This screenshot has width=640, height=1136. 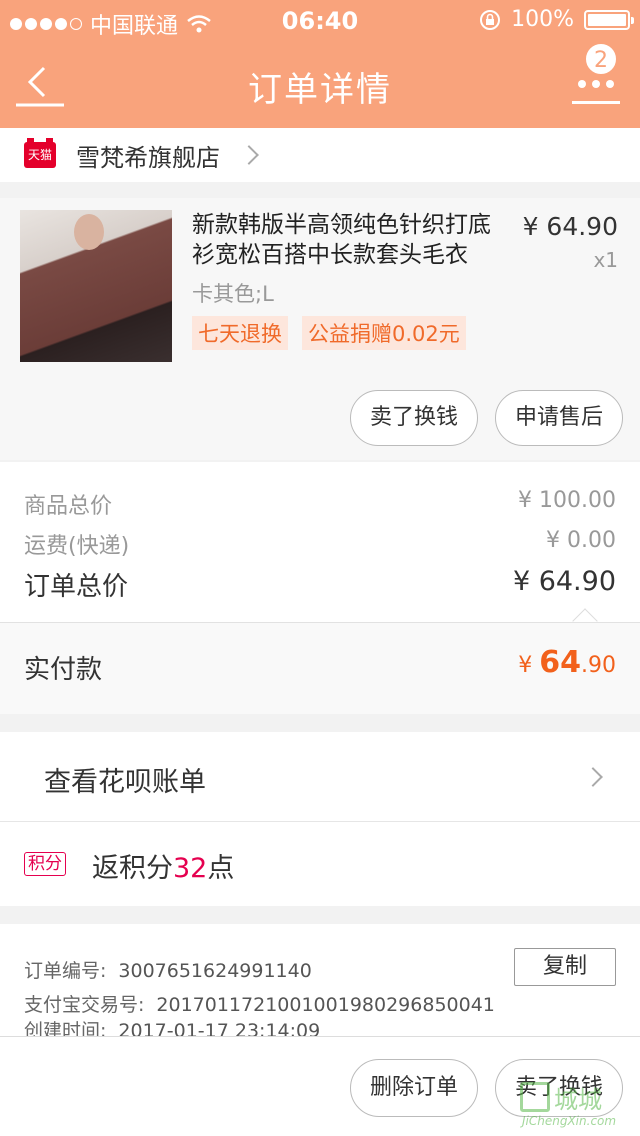 I want to click on goods-total-label: 商品总价, so click(x=68, y=506).